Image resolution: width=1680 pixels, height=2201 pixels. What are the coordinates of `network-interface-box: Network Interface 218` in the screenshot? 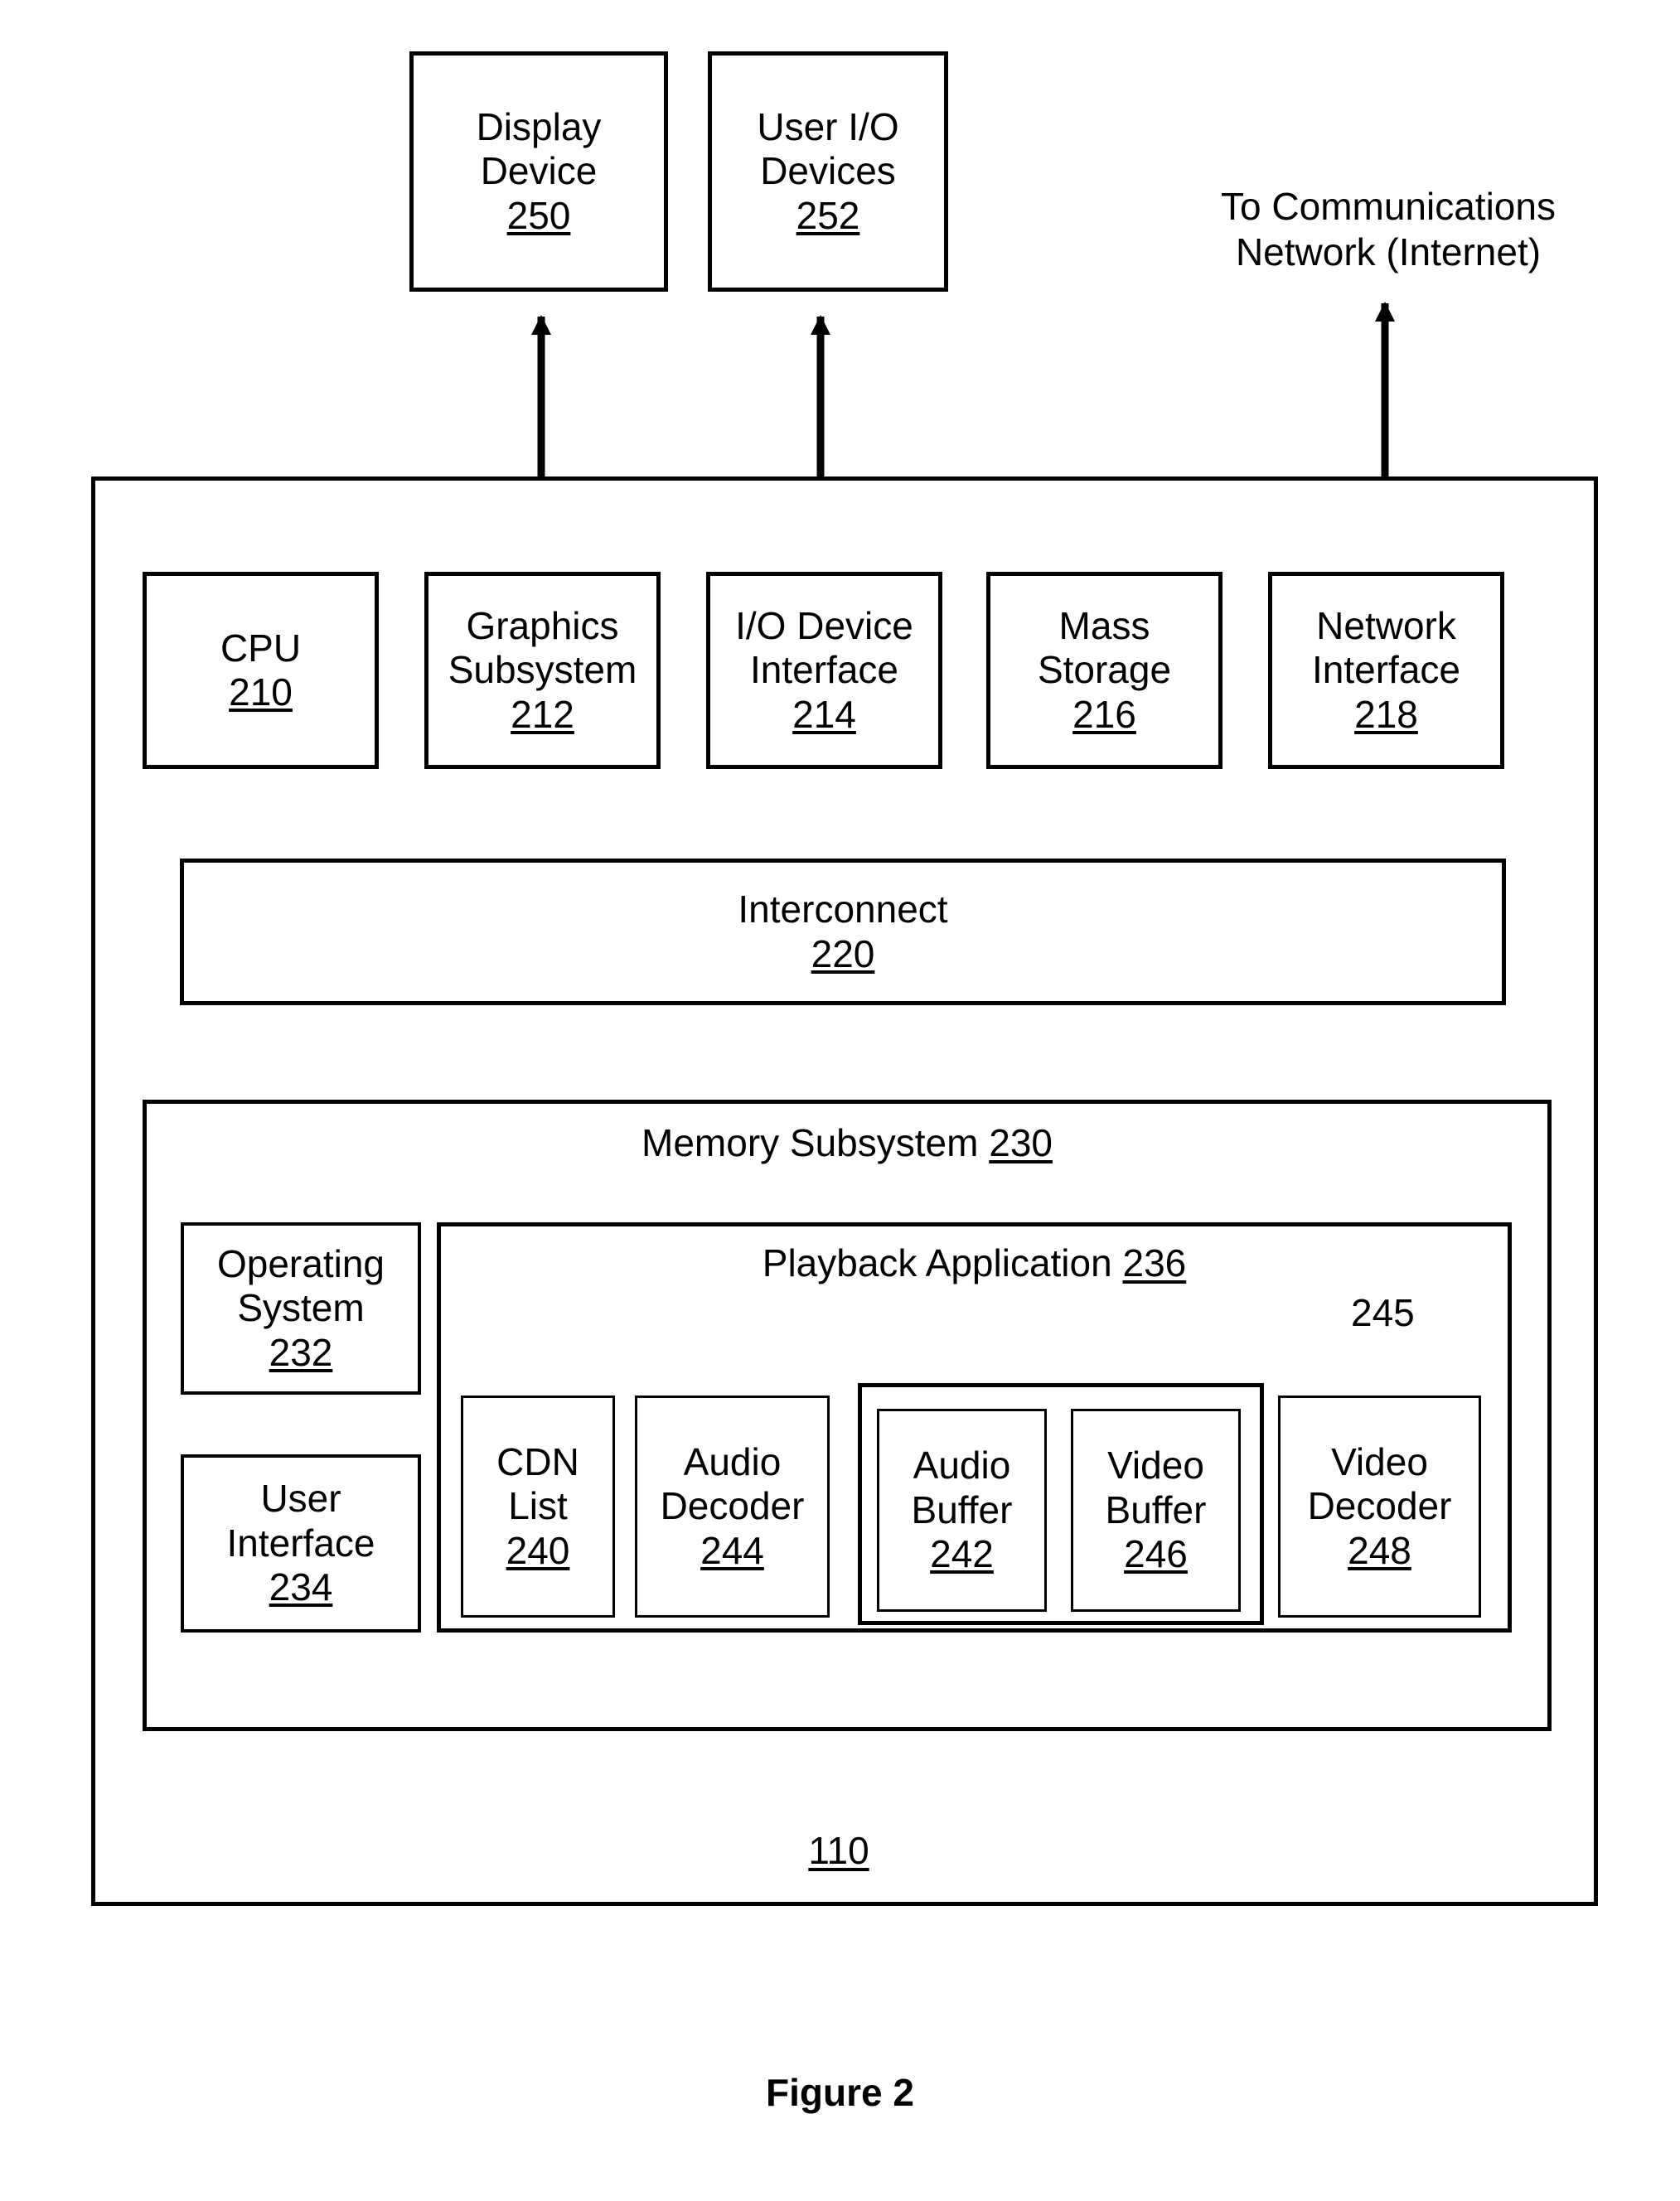 It's located at (1386, 670).